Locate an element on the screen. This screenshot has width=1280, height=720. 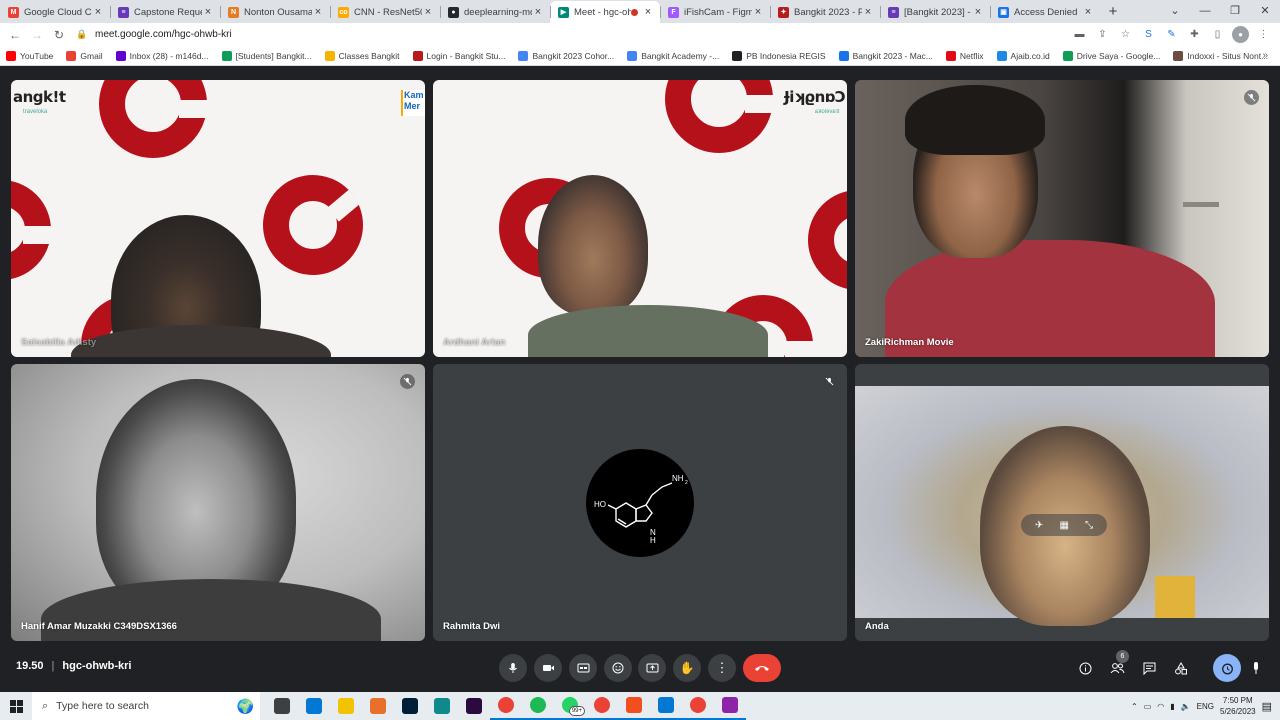
bookmark-star-icon: ☆ is located at coordinates (1125, 34).